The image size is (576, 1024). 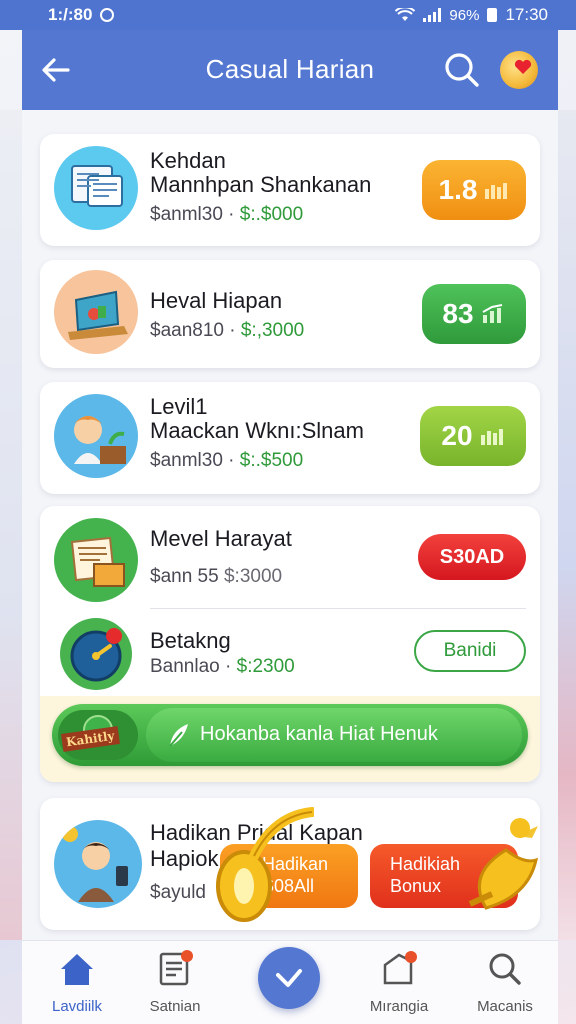 I want to click on promo-banner: Kahitly Hokanba kanla Hiat Henuk, so click(x=290, y=735).